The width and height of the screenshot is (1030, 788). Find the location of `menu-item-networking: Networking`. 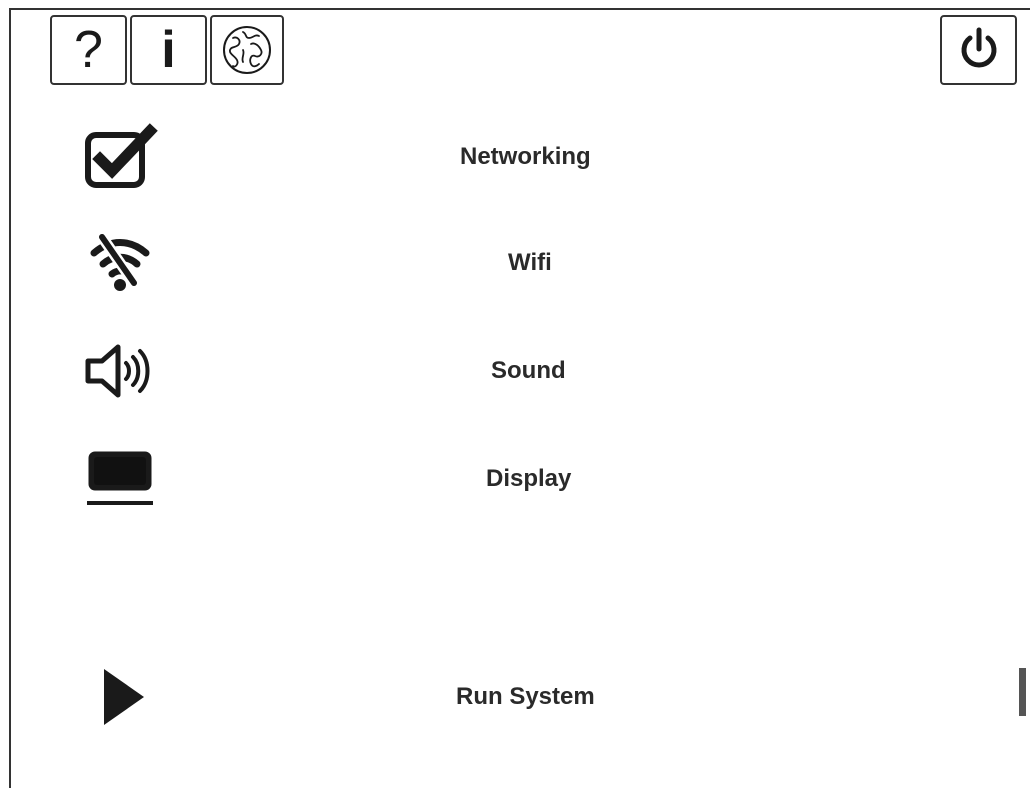

menu-item-networking: Networking is located at coordinates (535, 157).